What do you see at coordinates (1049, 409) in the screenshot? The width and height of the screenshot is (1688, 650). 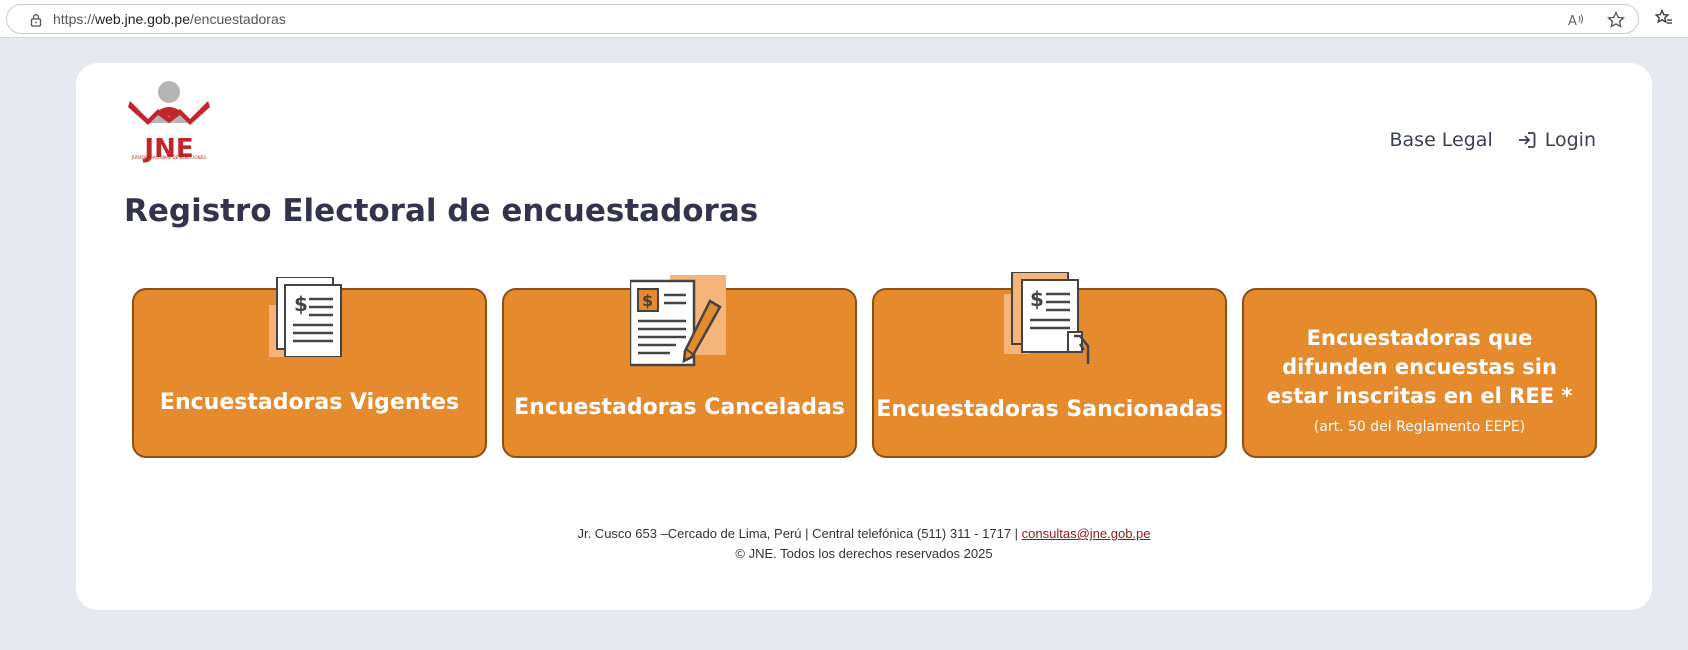 I see `tile-sancionadas-label: Encuestadoras Sancionadas` at bounding box center [1049, 409].